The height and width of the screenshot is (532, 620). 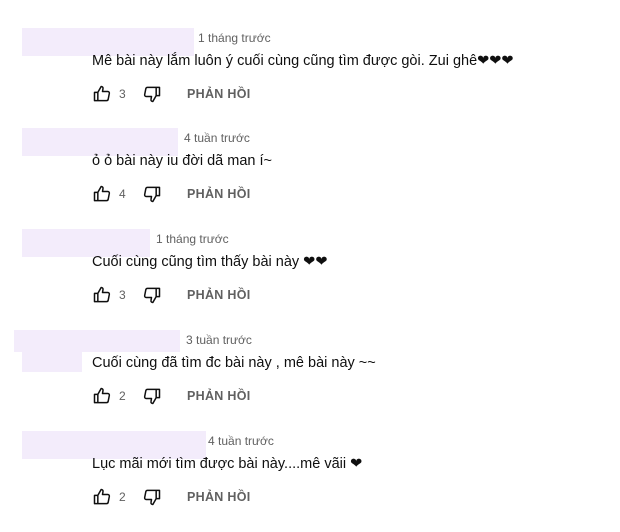 I want to click on comment-actions: 4 PHẢN HỒI, so click(x=222, y=195).